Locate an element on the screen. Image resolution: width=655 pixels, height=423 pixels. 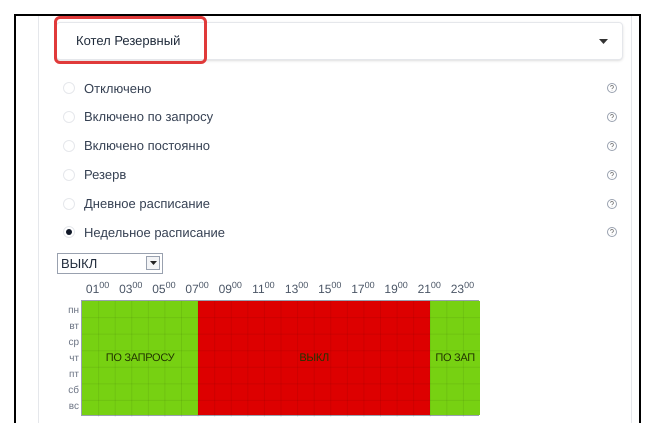
schedule-block: ПО ЗАП is located at coordinates (455, 357).